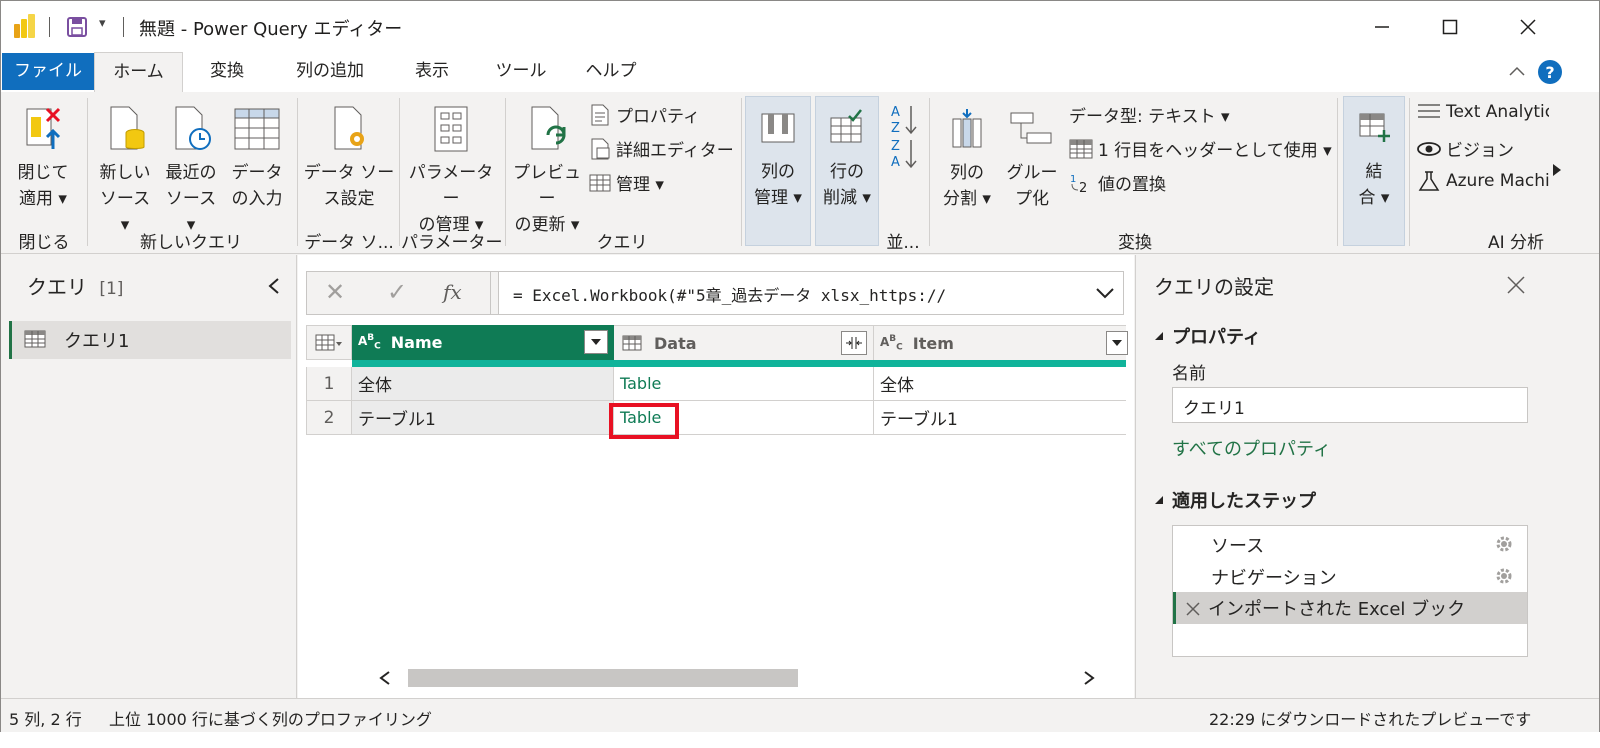 The width and height of the screenshot is (1600, 748). Describe the element at coordinates (349, 155) in the screenshot. I see `datasource-settings-button: データ ソー ス設定` at that location.